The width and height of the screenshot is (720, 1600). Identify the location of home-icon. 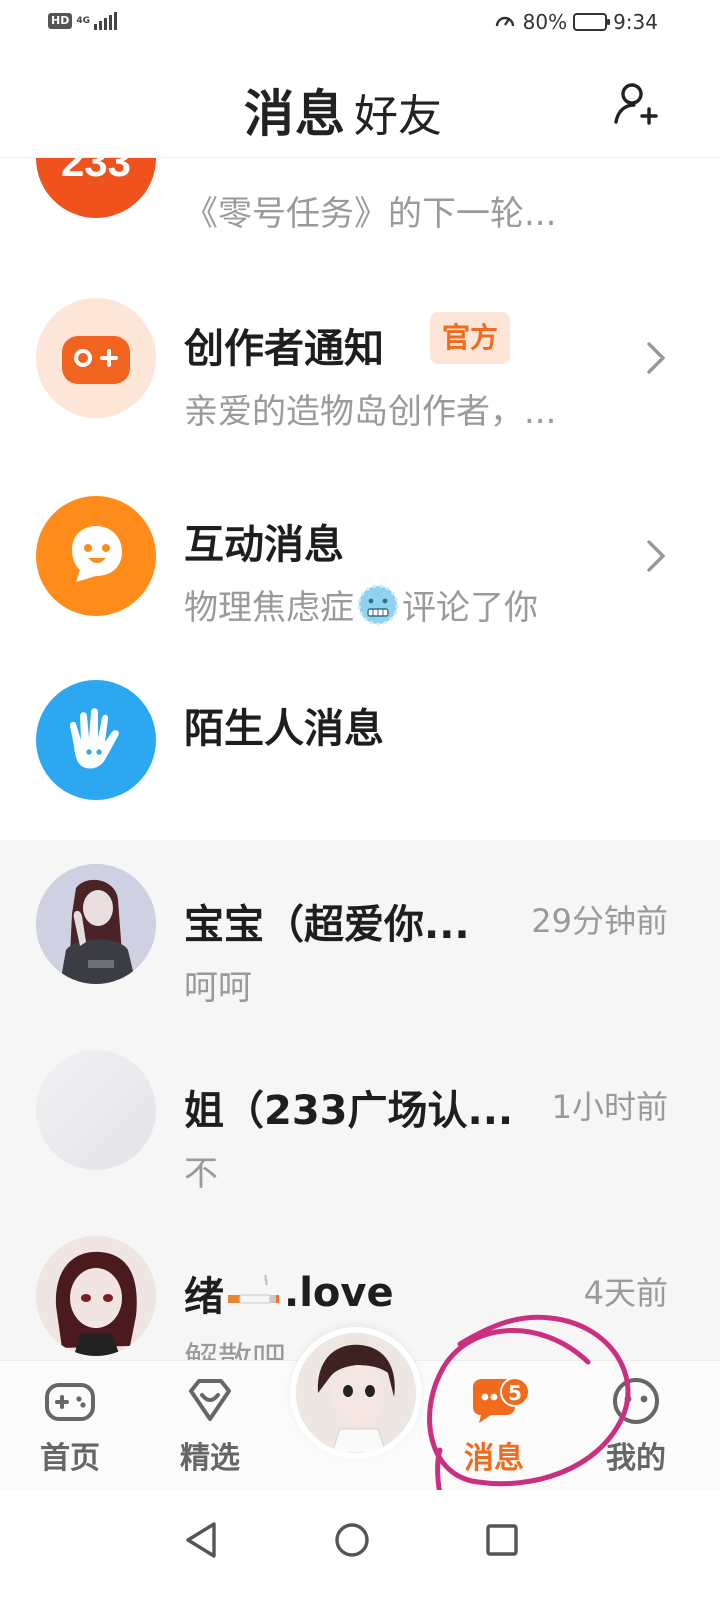
(352, 1540).